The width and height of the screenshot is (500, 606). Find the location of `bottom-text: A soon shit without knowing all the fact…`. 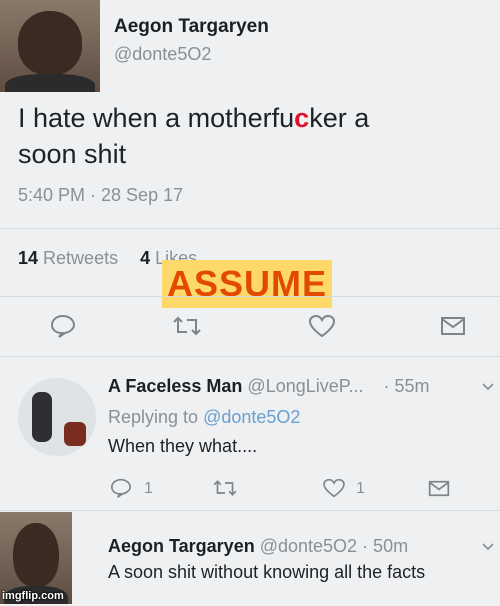

bottom-text: A soon shit without knowing all the fact… is located at coordinates (267, 572).